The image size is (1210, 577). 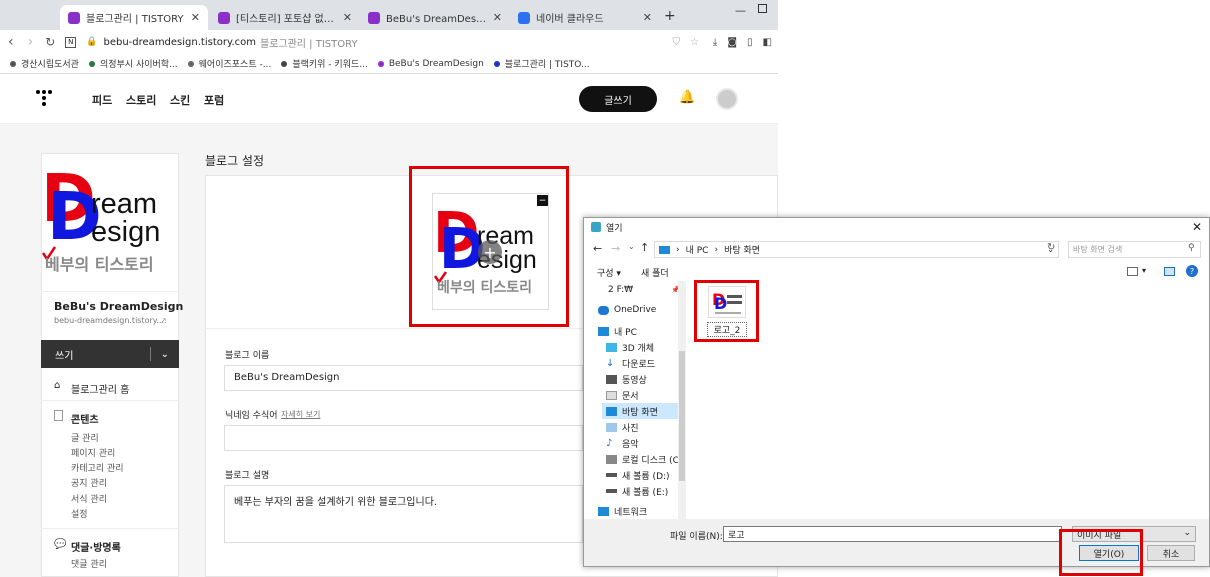 What do you see at coordinates (96, 546) in the screenshot?
I see `sidebar-section-comments: 댓글·방명록` at bounding box center [96, 546].